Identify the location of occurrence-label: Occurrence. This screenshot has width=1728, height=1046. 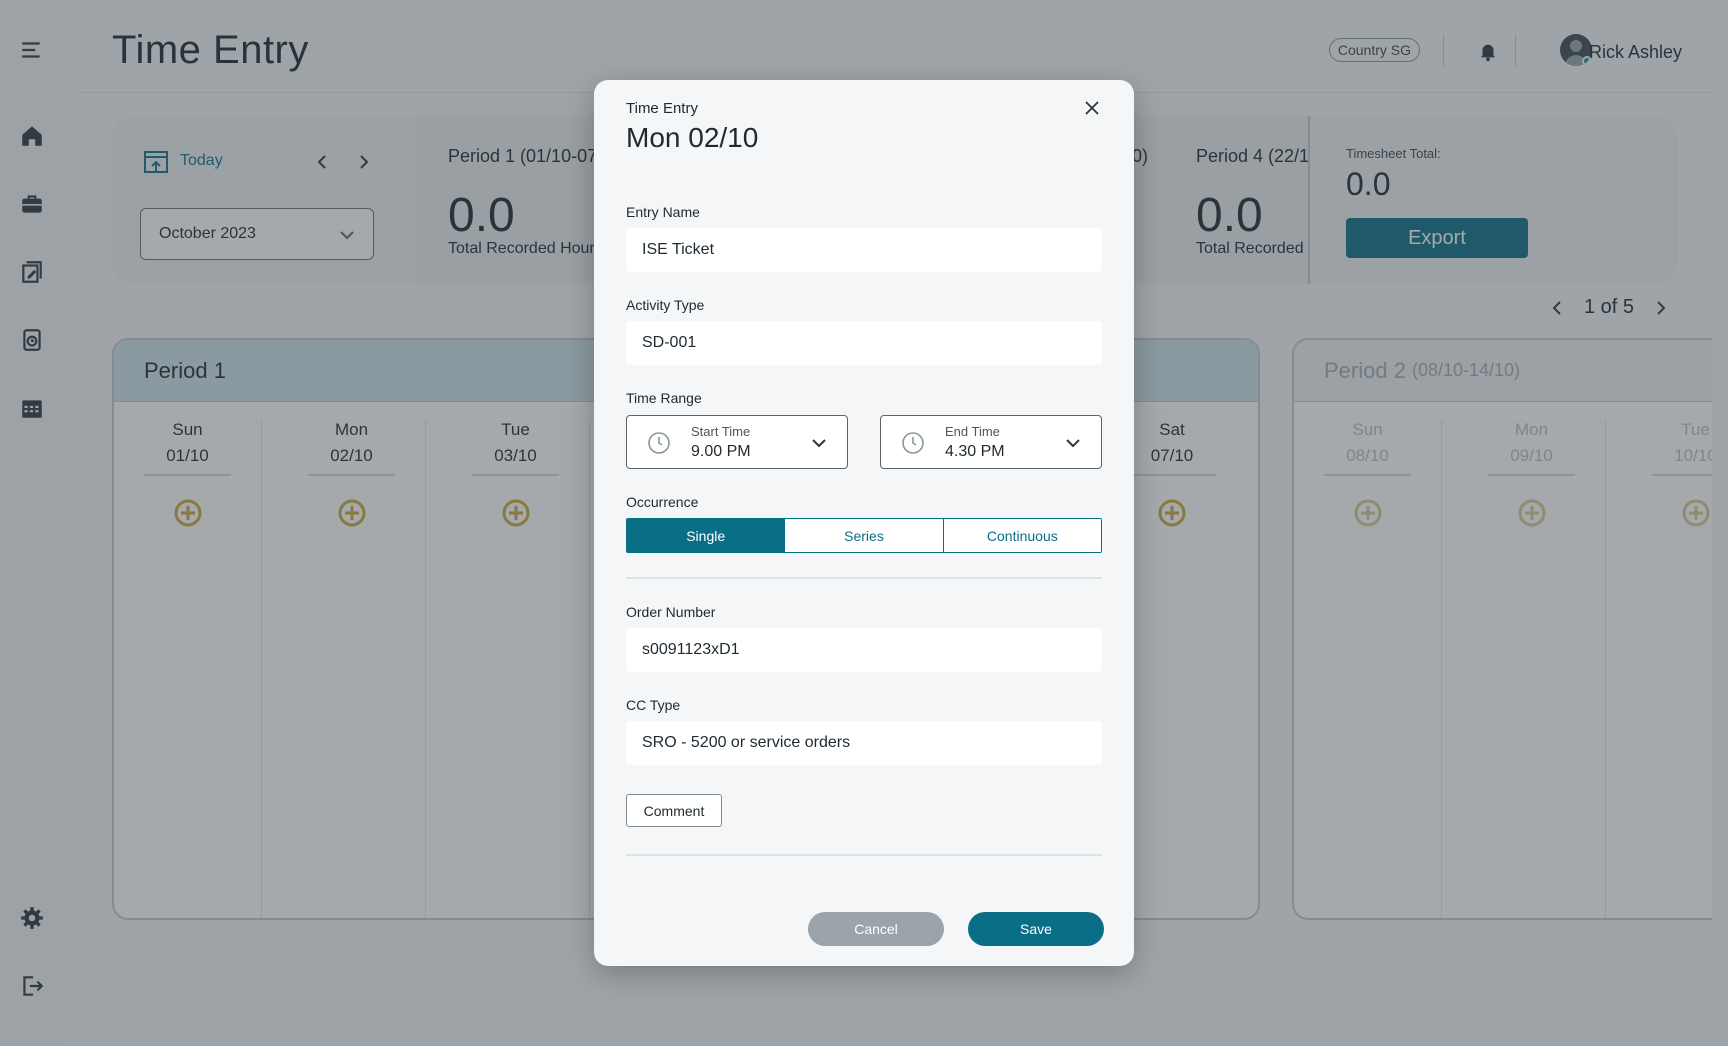
(662, 502).